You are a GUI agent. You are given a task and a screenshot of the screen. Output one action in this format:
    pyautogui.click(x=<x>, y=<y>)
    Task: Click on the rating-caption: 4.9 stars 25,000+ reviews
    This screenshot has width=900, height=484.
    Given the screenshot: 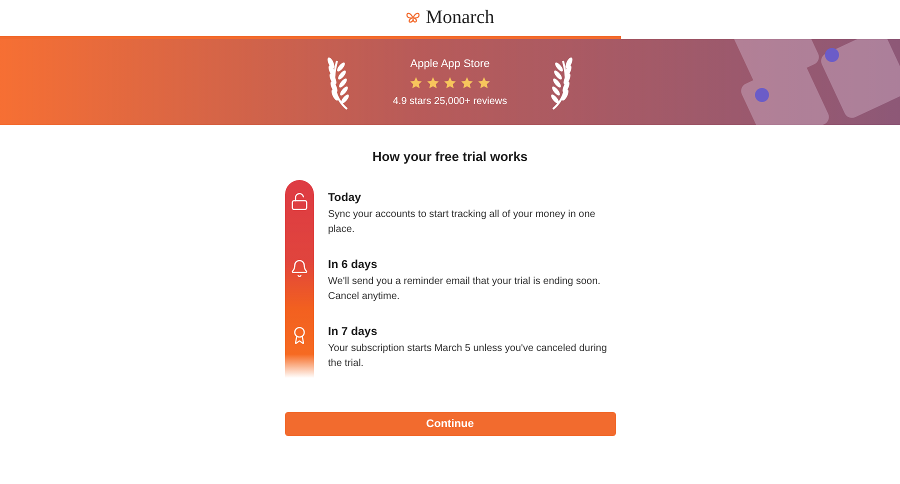 What is the action you would take?
    pyautogui.click(x=450, y=101)
    